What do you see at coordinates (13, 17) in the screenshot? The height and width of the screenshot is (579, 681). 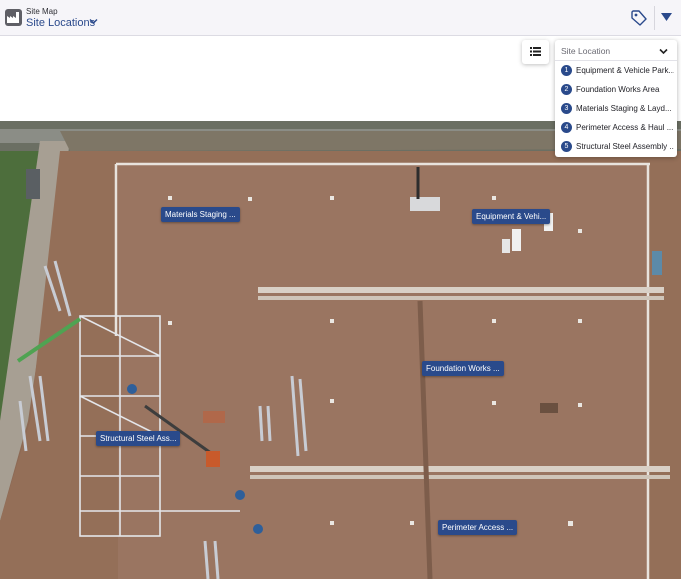 I see `factory-icon` at bounding box center [13, 17].